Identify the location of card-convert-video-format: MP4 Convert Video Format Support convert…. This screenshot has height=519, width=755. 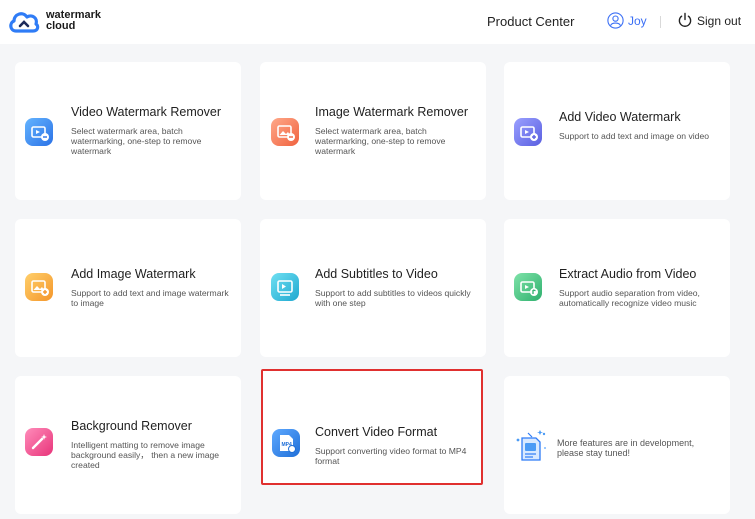
(372, 427).